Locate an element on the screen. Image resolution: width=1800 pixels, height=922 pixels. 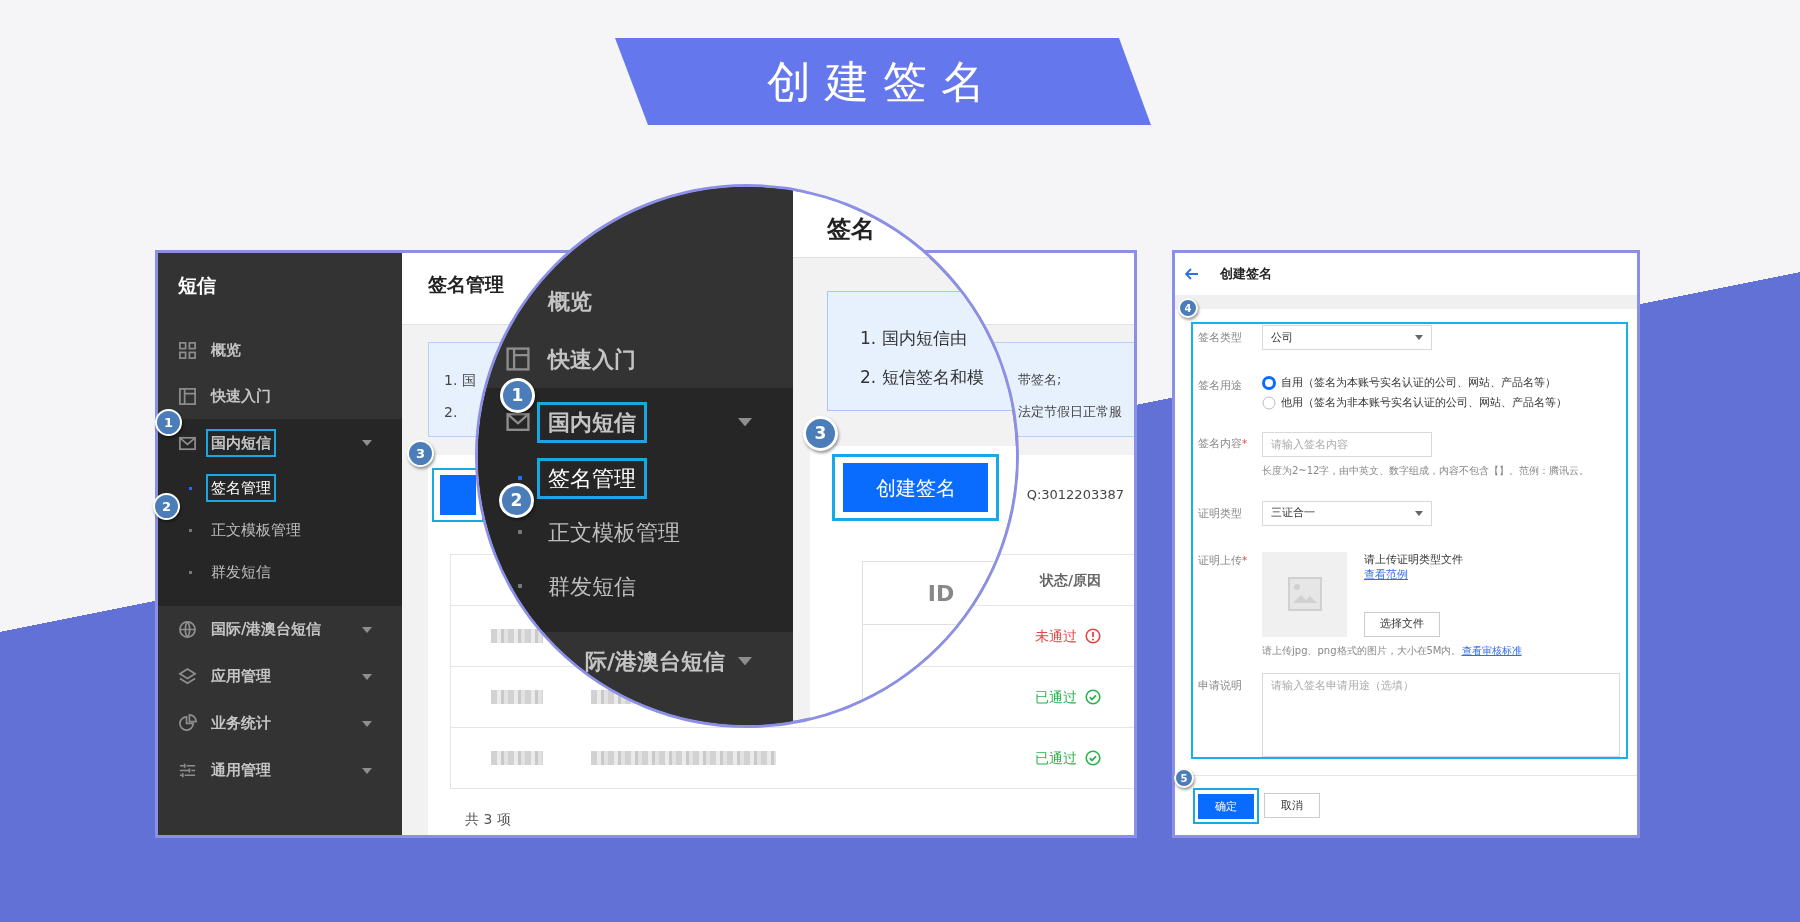
radio-option: 自用（签名为本账号实名认证的公司、网站、产品名等） is located at coordinates (1414, 383).